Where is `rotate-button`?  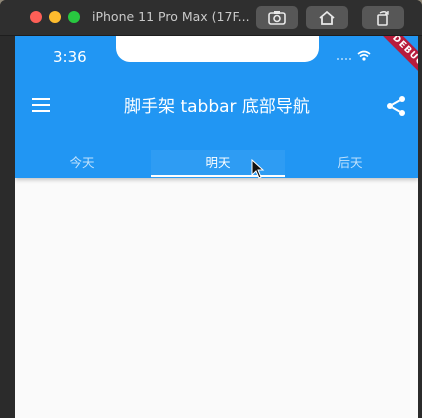 rotate-button is located at coordinates (383, 17).